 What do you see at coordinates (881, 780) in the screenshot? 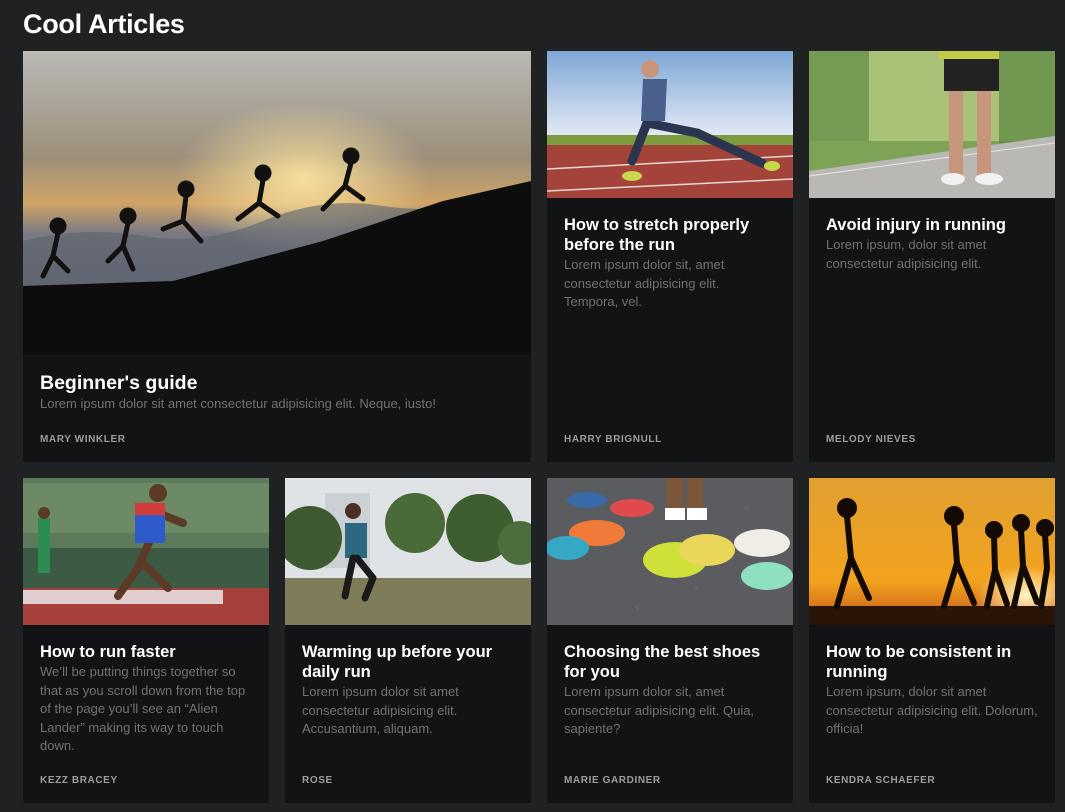
I see `article-author: KENDRA SCHAEFER` at bounding box center [881, 780].